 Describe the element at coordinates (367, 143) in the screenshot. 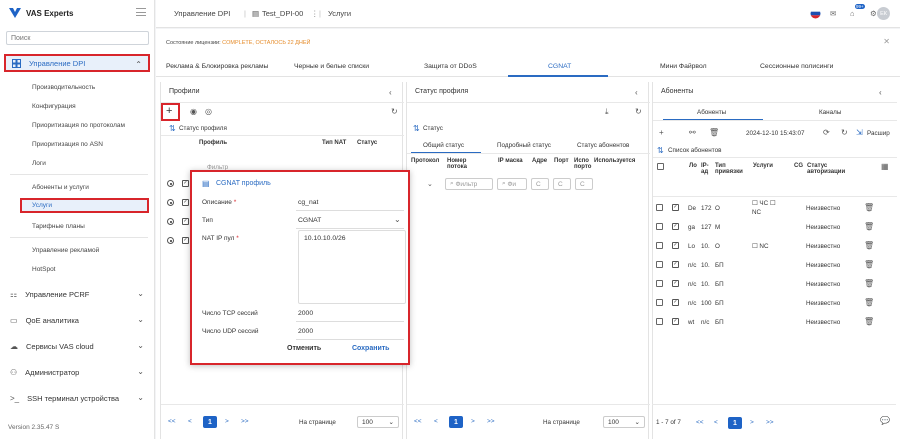

I see `col-status: Статус` at that location.